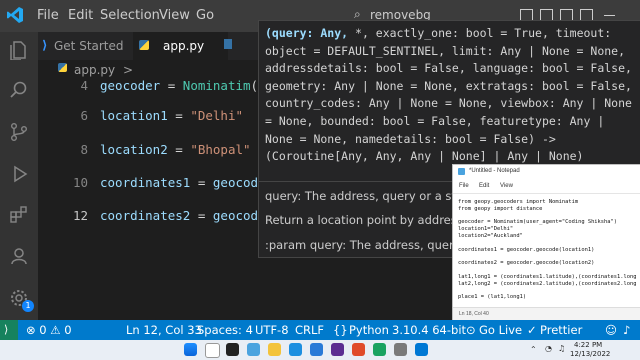 The image size is (640, 360). I want to click on remote-indicator: ⟩, so click(9, 330).